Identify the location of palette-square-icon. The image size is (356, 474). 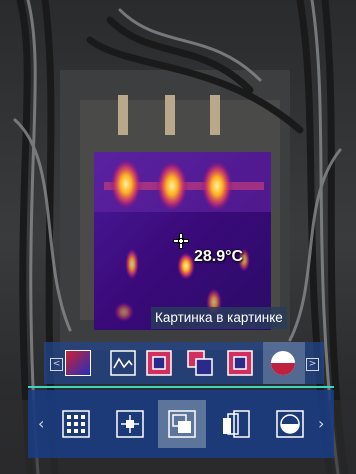
(159, 363).